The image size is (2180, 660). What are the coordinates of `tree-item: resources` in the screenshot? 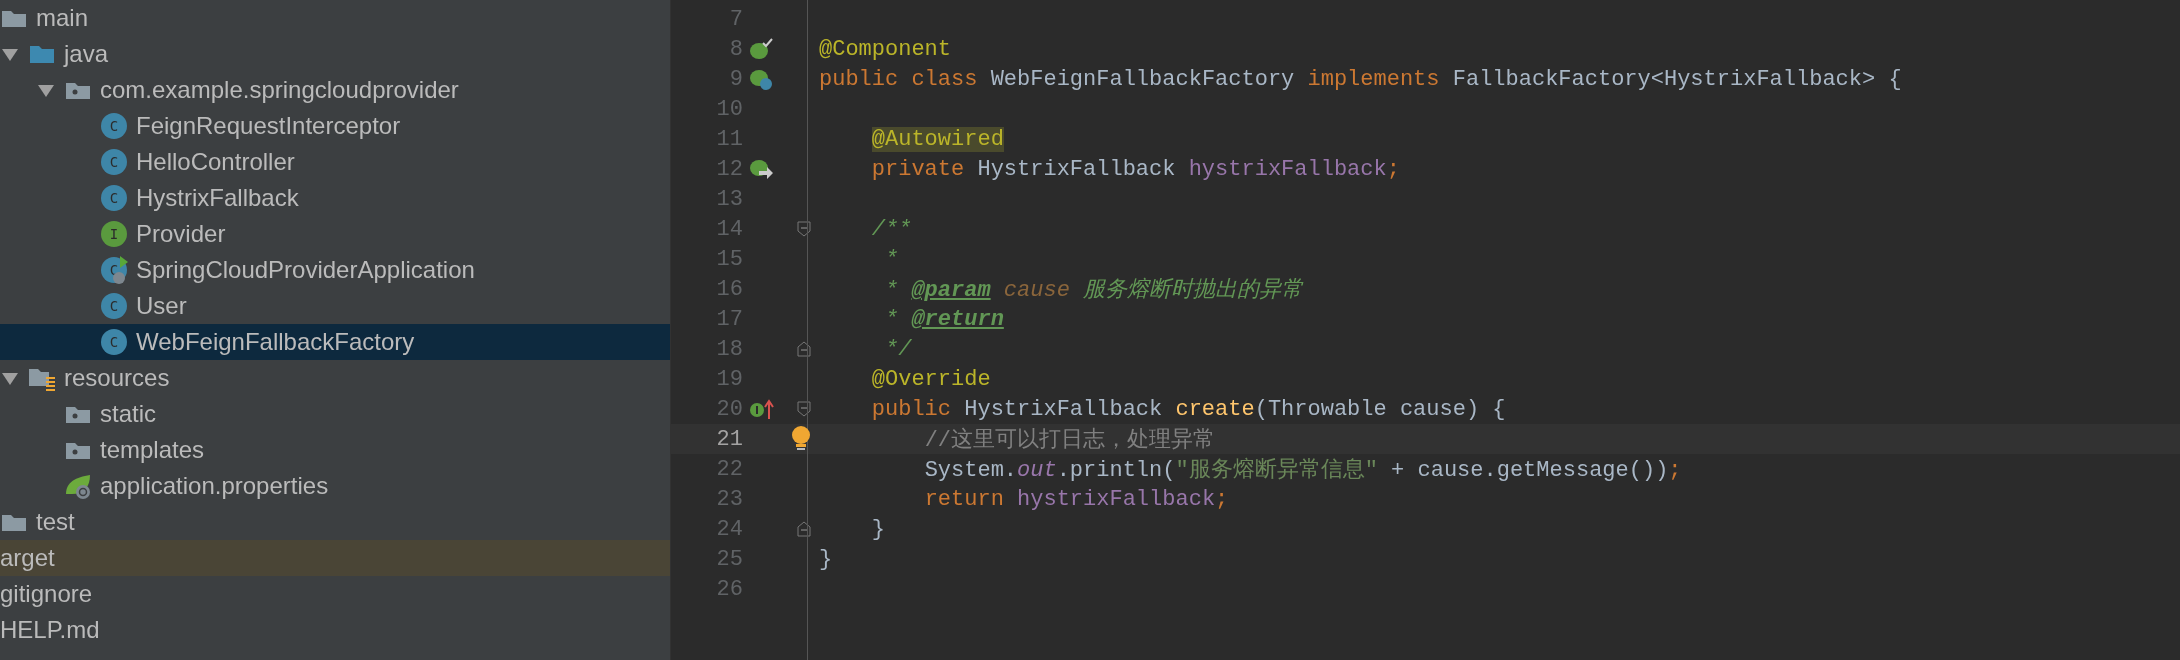 It's located at (335, 378).